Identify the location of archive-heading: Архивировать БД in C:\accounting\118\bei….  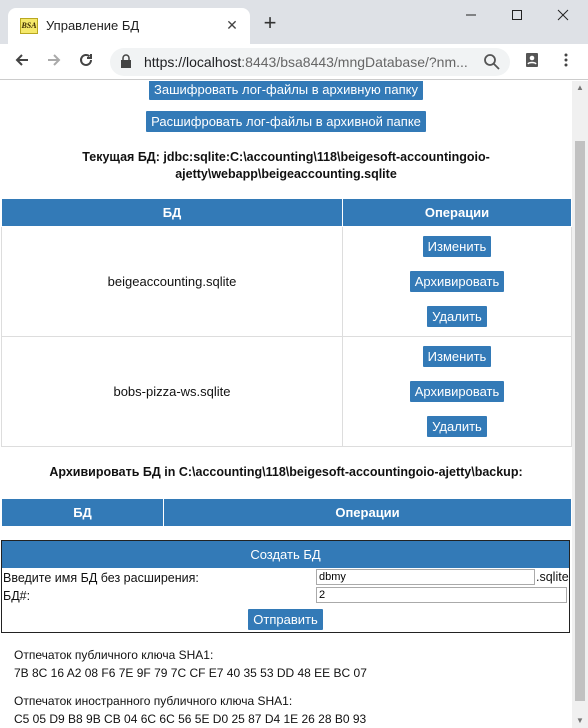
(286, 472).